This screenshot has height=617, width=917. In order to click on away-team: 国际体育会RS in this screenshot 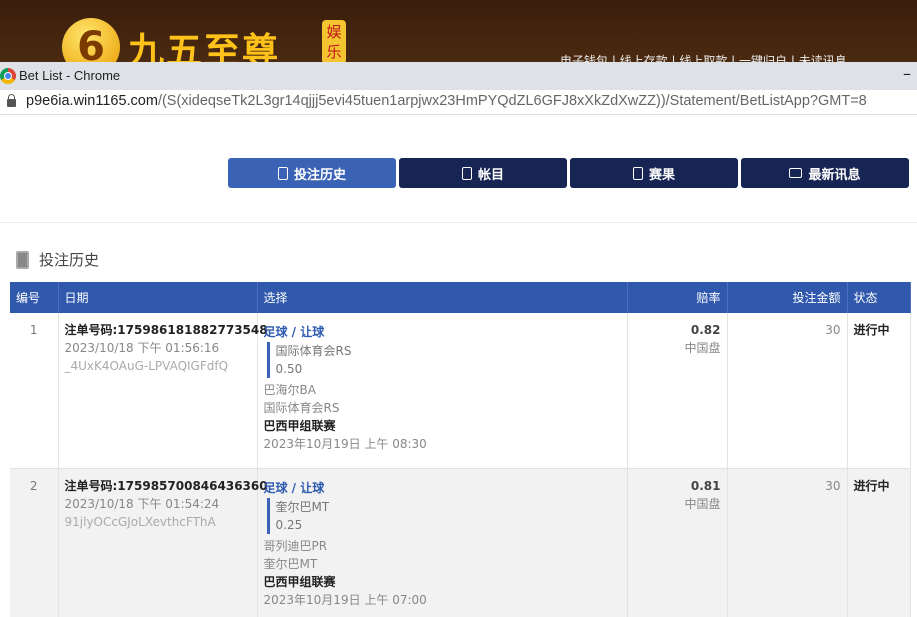, I will do `click(301, 408)`.